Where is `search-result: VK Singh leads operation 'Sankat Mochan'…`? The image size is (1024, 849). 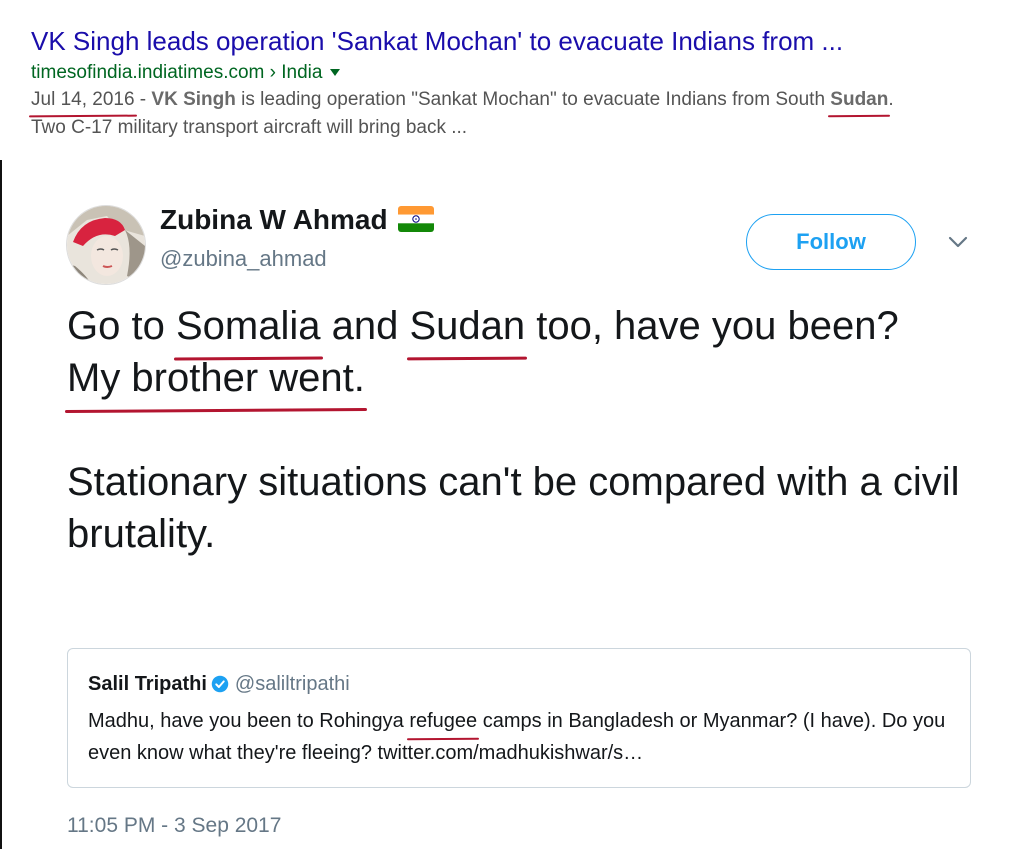 search-result: VK Singh leads operation 'Sankat Mochan'… is located at coordinates (523, 83).